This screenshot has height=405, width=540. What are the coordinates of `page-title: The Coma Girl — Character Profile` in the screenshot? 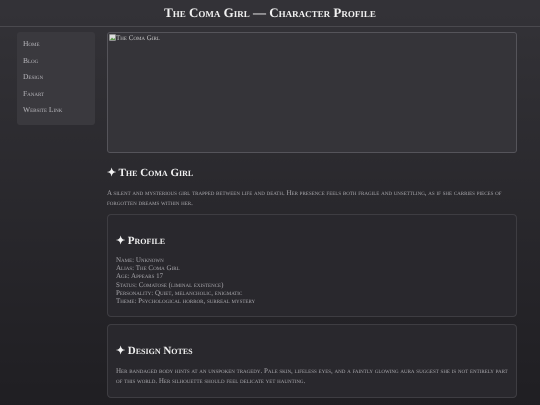 It's located at (270, 13).